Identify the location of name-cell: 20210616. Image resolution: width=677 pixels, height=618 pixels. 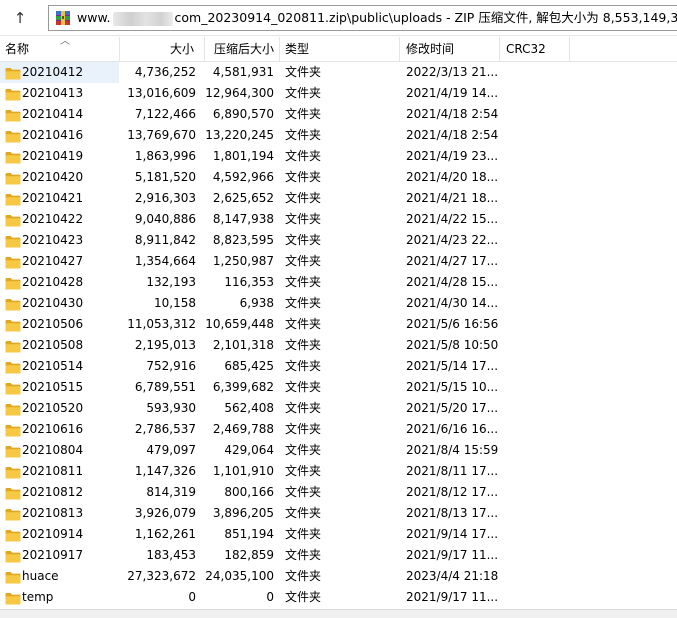
(59, 429).